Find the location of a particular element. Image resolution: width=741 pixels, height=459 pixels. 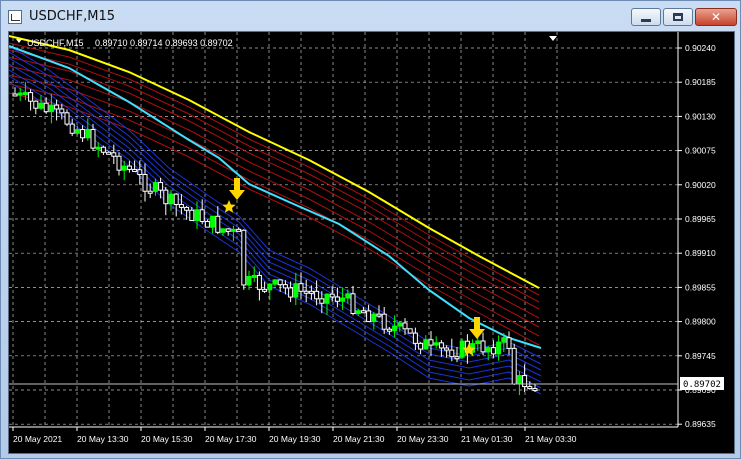

chart-window-icon is located at coordinates (15, 17).